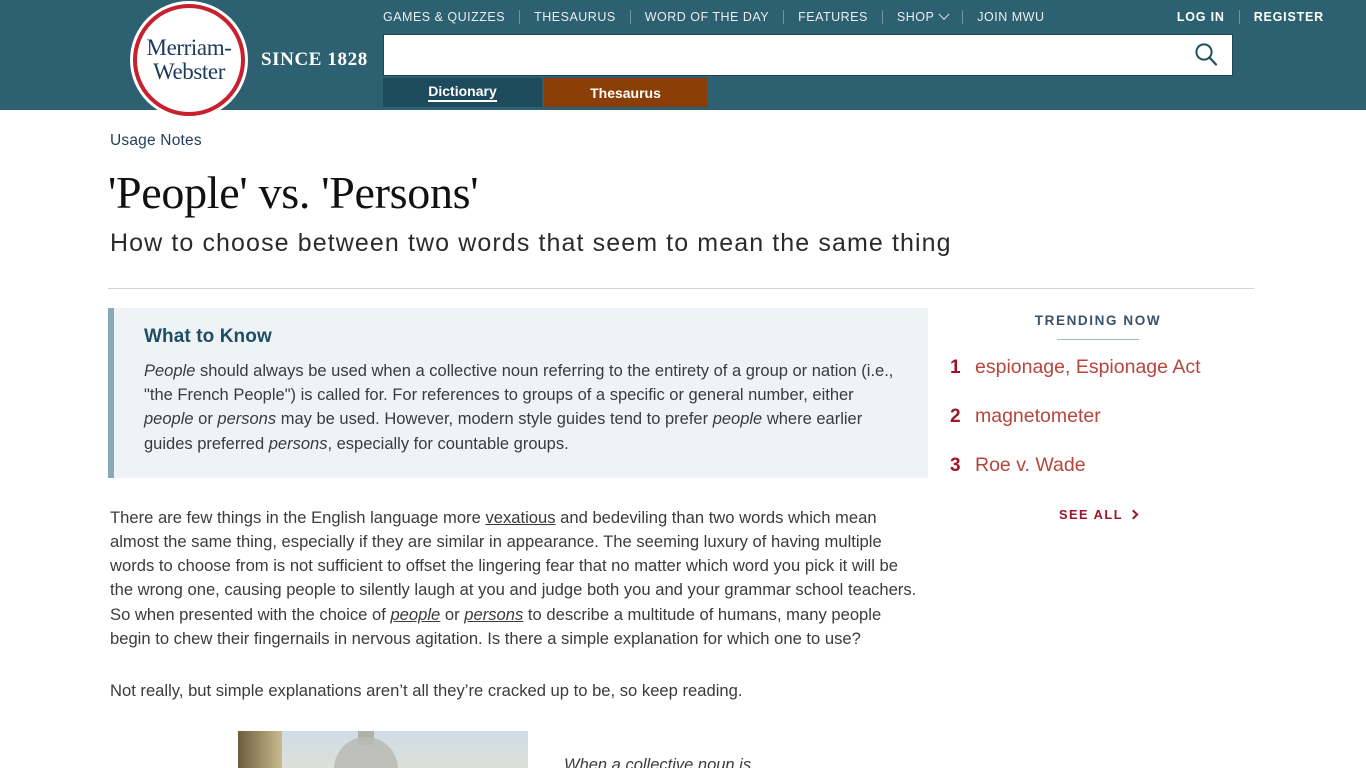  I want to click on list-item: 2 magnetometer, so click(1104, 416).